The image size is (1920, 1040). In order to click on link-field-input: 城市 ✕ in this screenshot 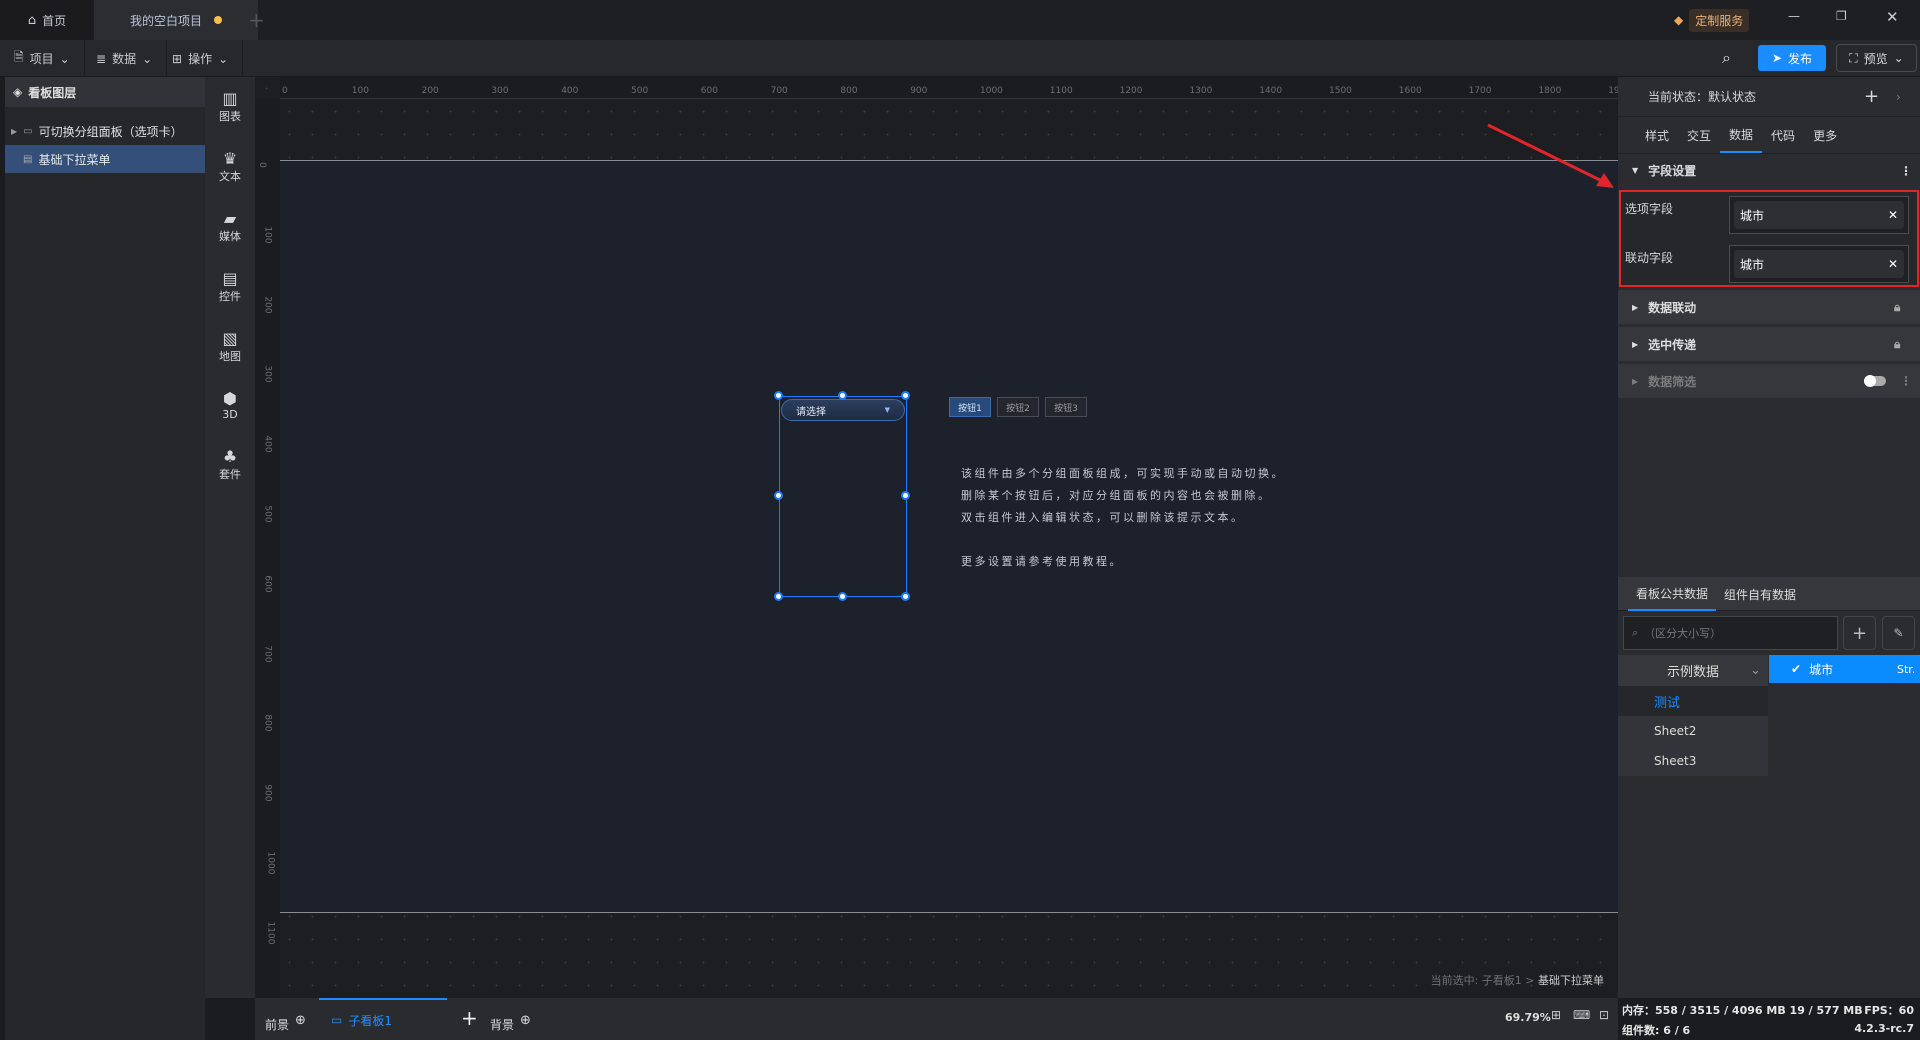, I will do `click(1819, 264)`.